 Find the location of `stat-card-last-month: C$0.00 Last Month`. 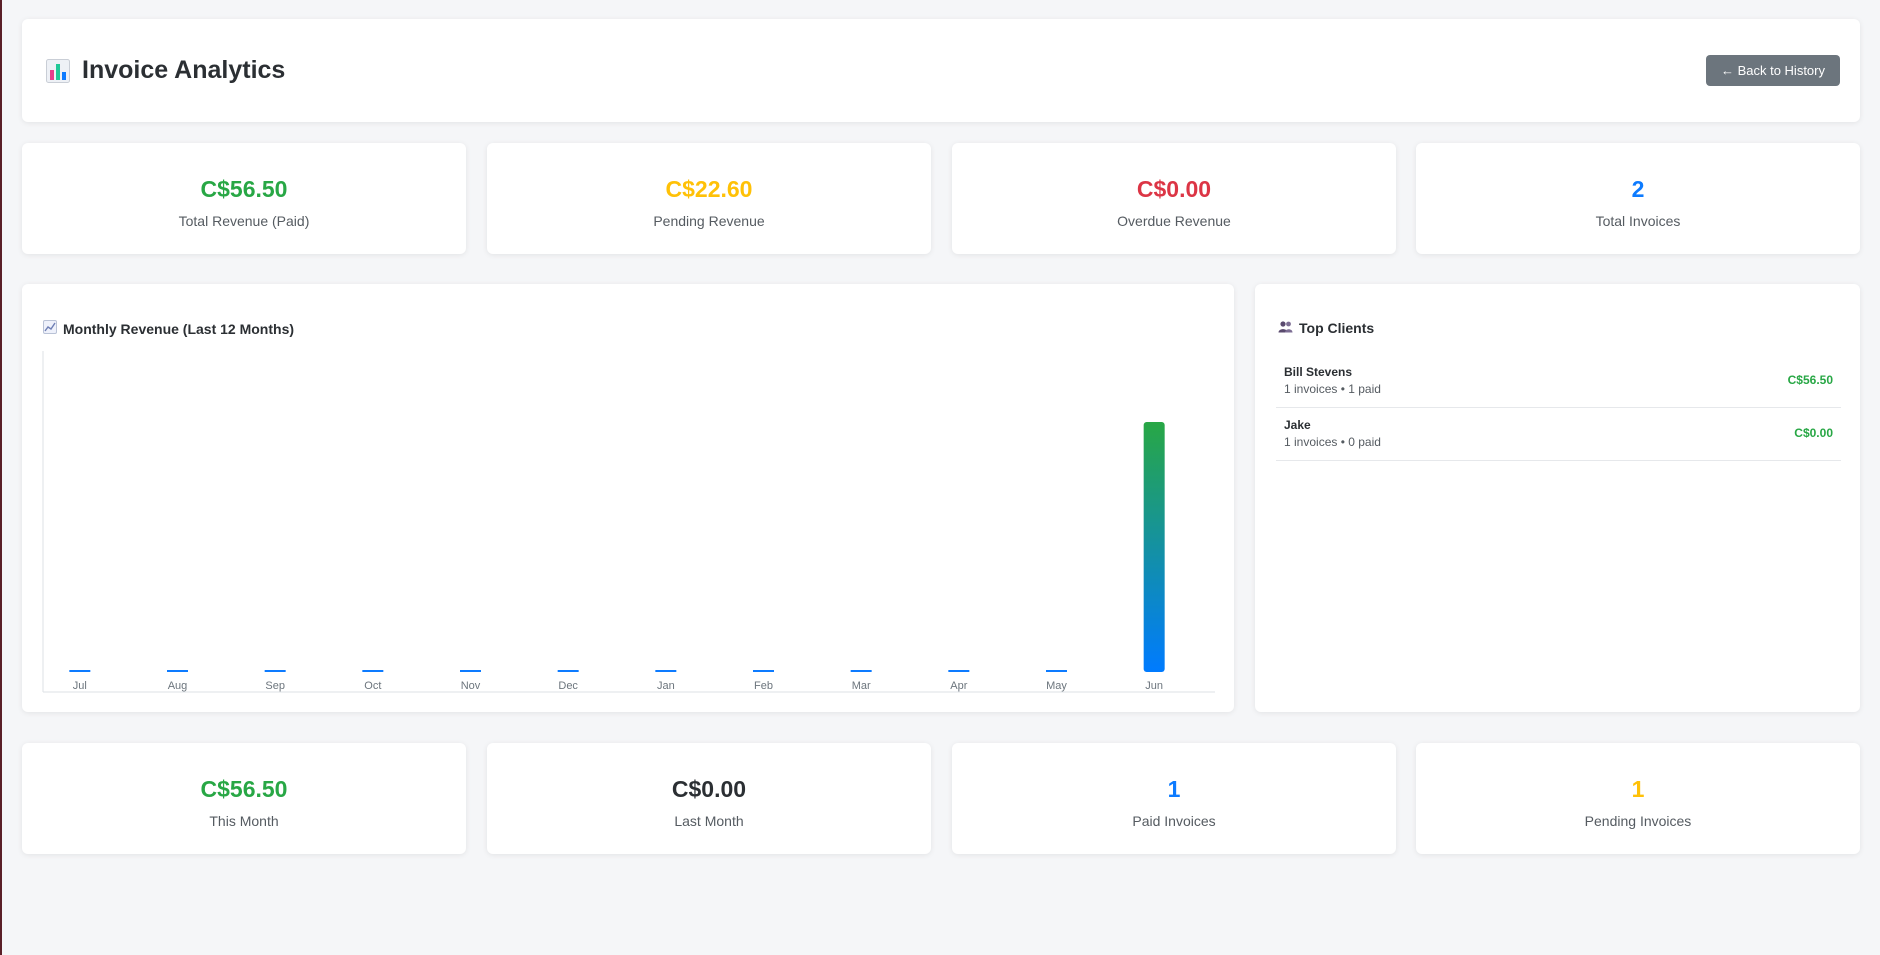

stat-card-last-month: C$0.00 Last Month is located at coordinates (709, 798).